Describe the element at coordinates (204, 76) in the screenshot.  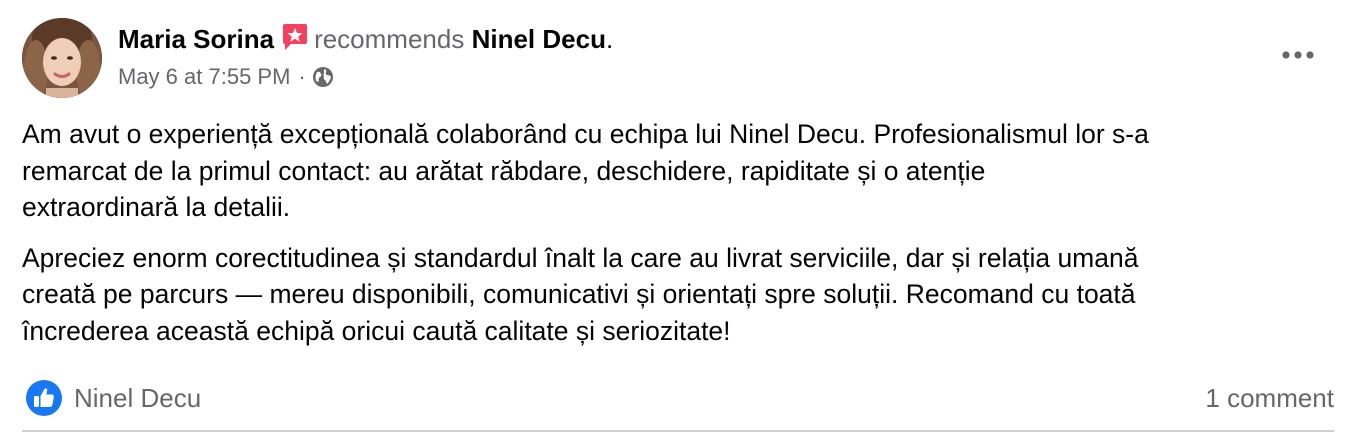
I see `post-timestamp: May 6 at 7:55 PM` at that location.